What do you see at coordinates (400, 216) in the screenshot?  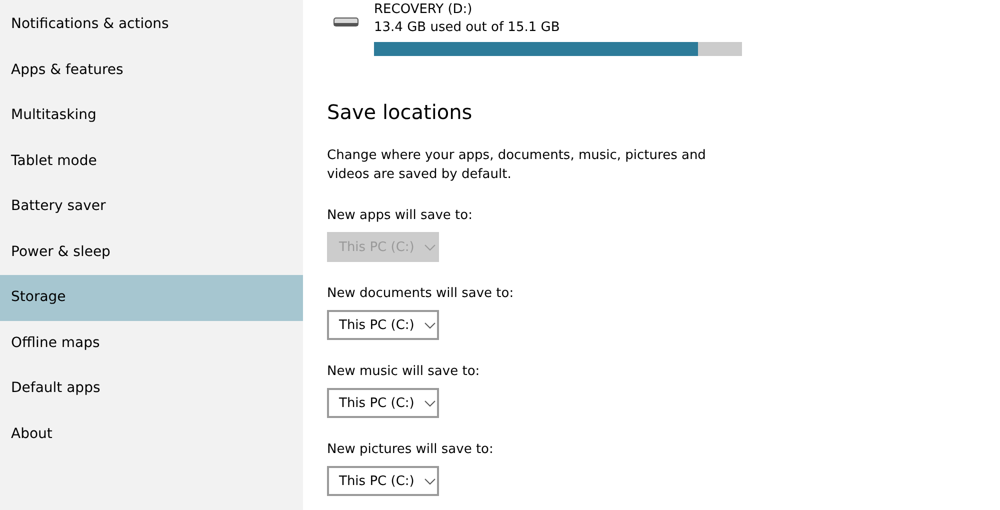 I see `setting-label: New apps will save to:` at bounding box center [400, 216].